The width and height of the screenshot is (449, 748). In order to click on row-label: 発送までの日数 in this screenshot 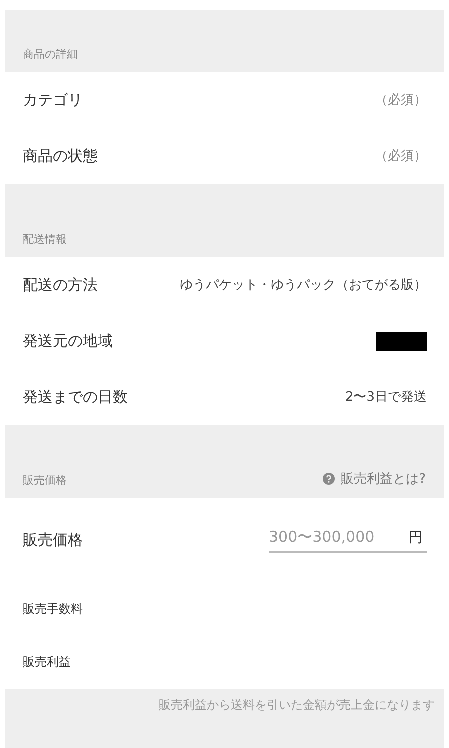, I will do `click(75, 397)`.